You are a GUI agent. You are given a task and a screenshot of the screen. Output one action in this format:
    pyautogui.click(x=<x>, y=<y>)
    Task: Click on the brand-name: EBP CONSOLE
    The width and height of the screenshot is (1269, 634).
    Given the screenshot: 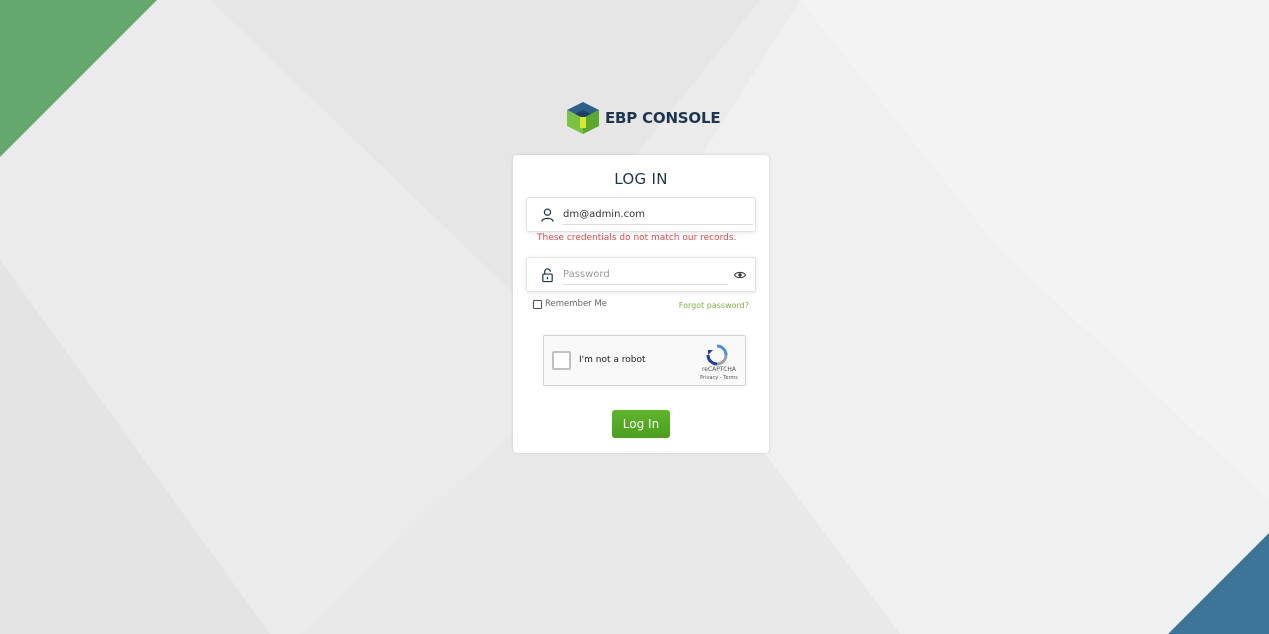 What is the action you would take?
    pyautogui.click(x=663, y=118)
    